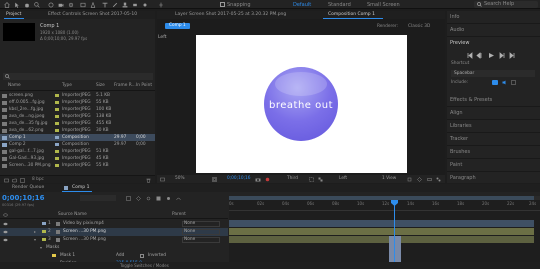 The height and width of the screenshot is (269, 540). Describe the element at coordinates (409, 179) in the screenshot. I see `toggle-pixel-aspect-icon` at that location.